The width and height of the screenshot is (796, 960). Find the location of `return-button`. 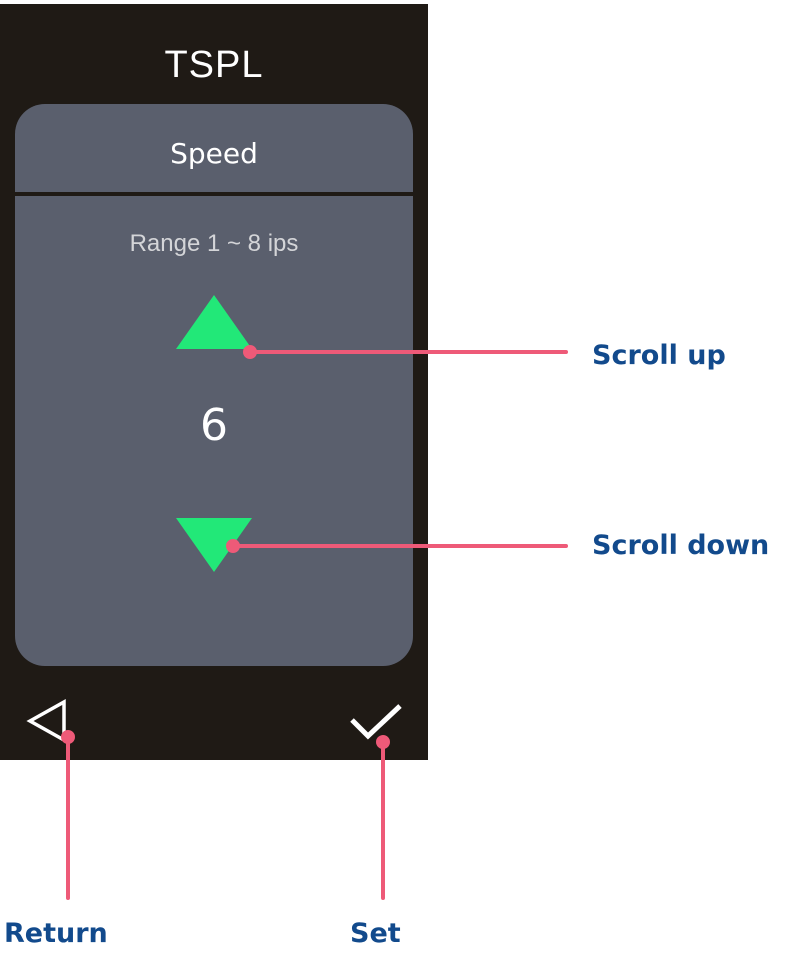

return-button is located at coordinates (48, 721).